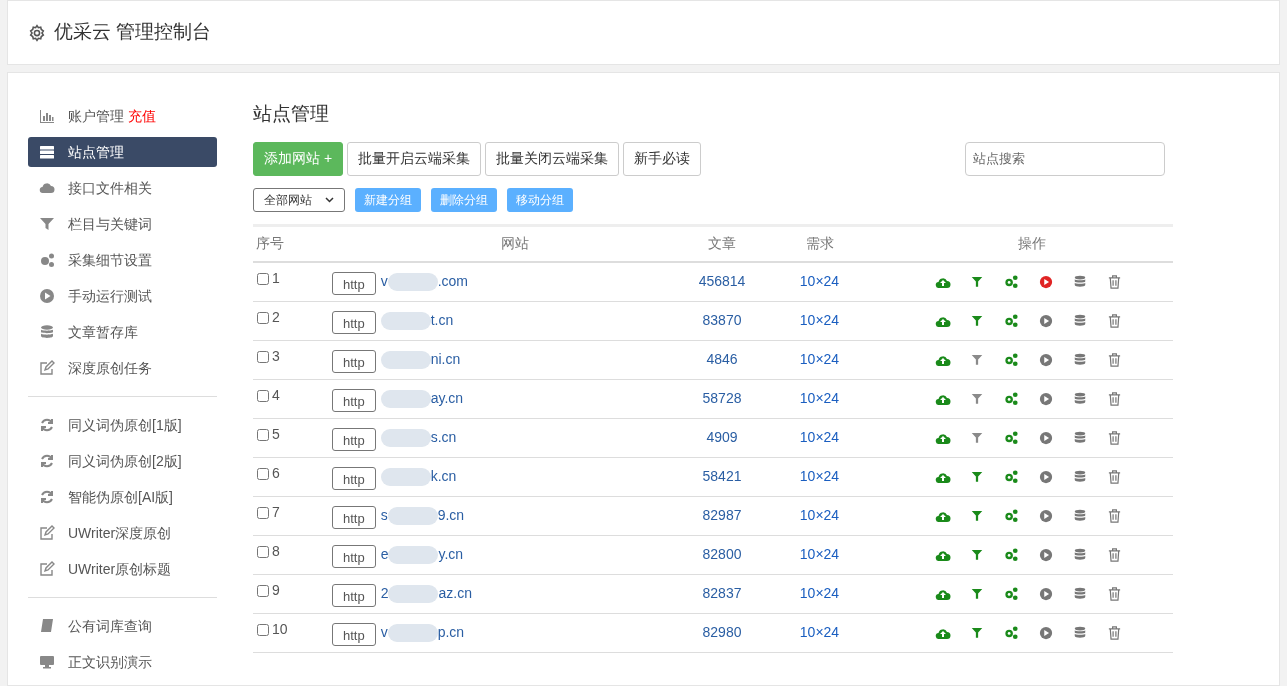 This screenshot has width=1287, height=686. Describe the element at coordinates (354, 283) in the screenshot. I see `protocol-tag: http` at that location.